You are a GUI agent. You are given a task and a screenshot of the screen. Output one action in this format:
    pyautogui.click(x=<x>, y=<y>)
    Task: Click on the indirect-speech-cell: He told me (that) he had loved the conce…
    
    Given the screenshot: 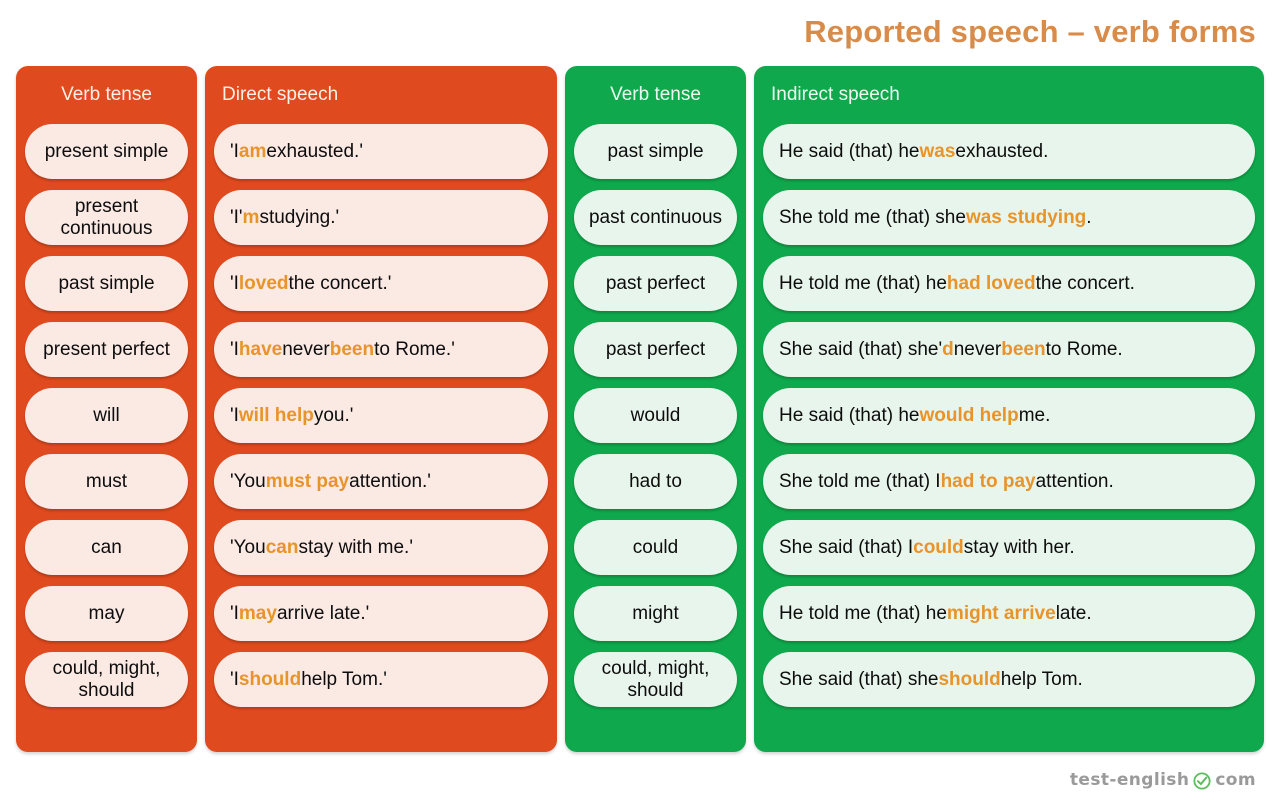 What is the action you would take?
    pyautogui.click(x=1009, y=283)
    